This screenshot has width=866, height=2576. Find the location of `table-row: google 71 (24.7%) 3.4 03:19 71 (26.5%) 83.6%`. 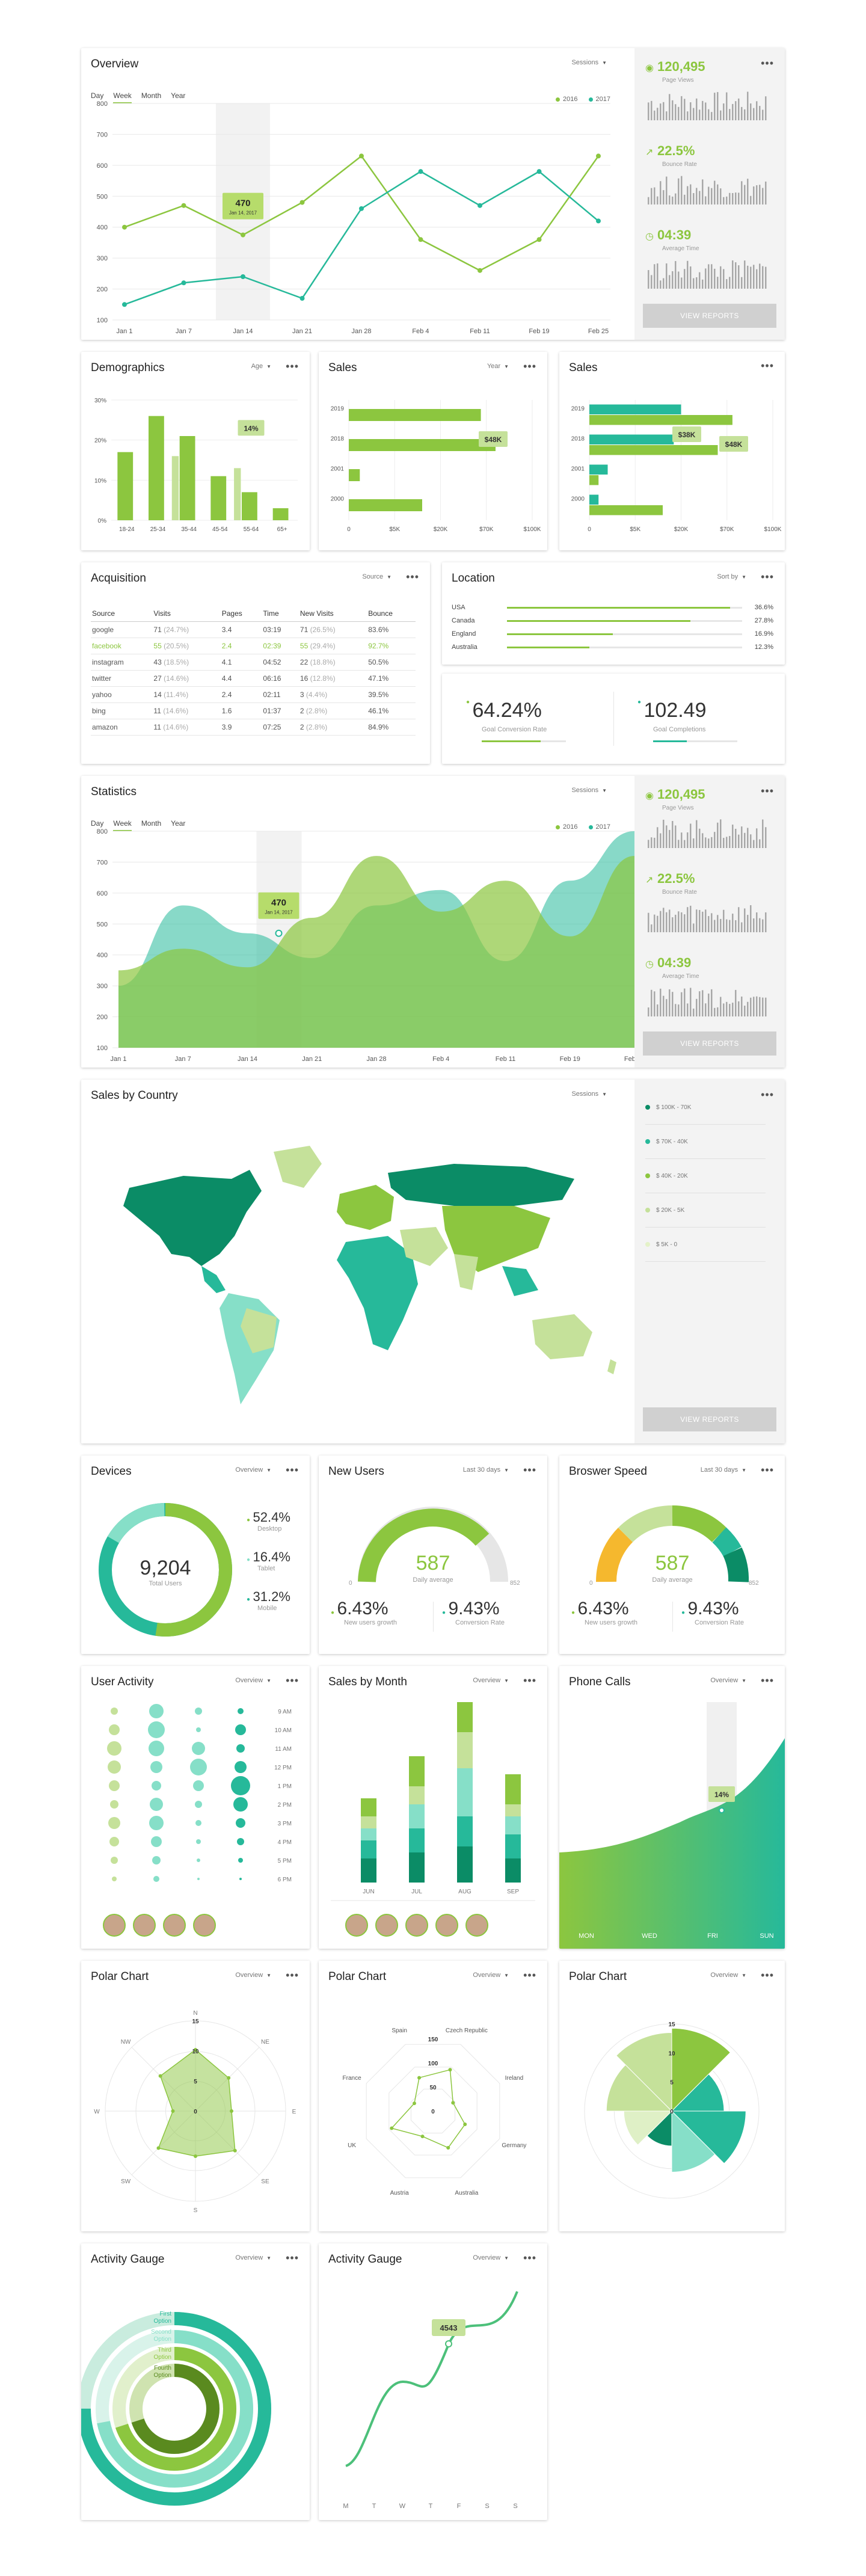

table-row: google 71 (24.7%) 3.4 03:19 71 (26.5%) 83.6% is located at coordinates (253, 629).